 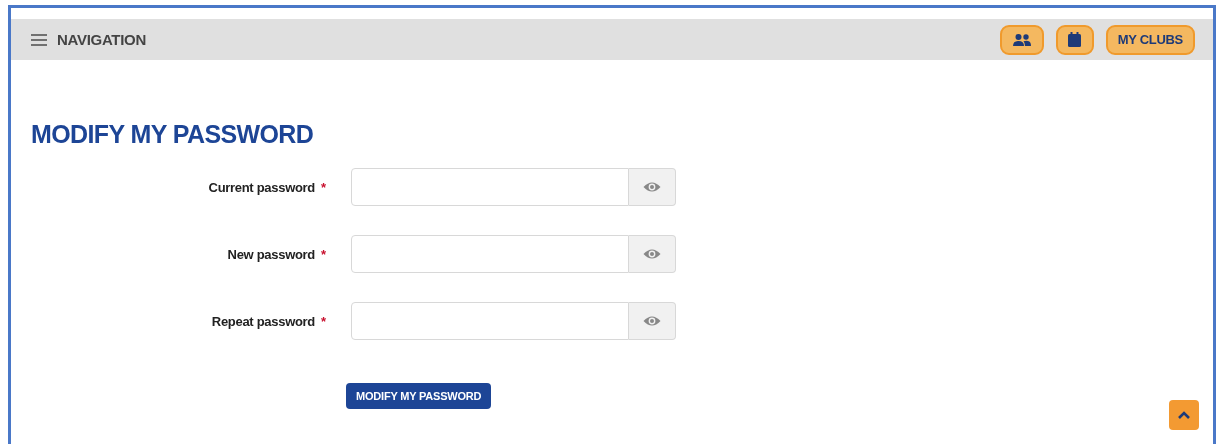 I want to click on people-icon, so click(x=1021, y=39).